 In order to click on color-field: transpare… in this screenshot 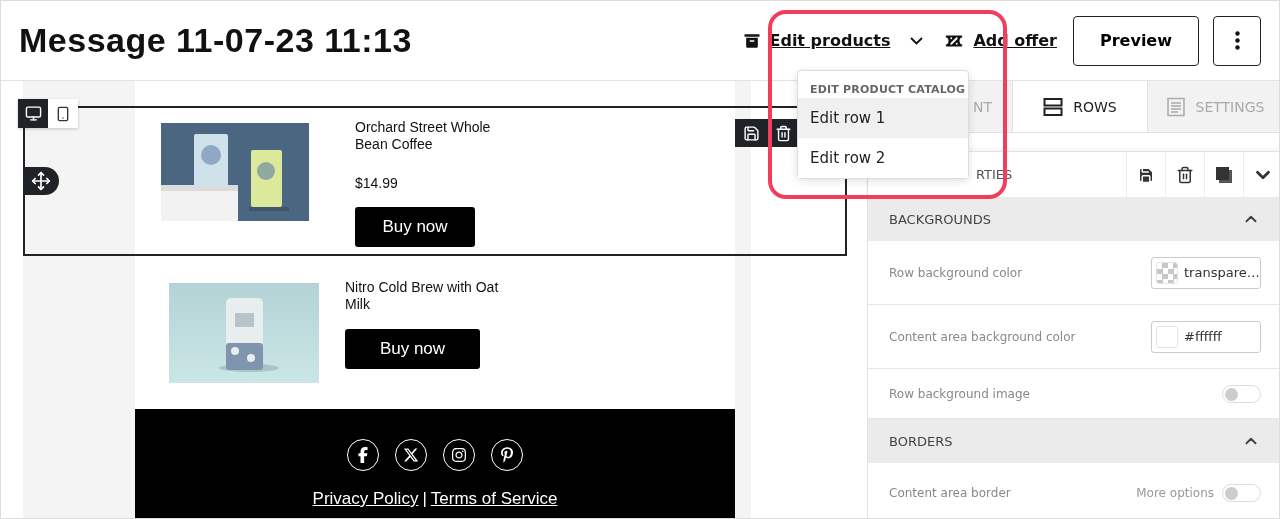, I will do `click(1206, 272)`.